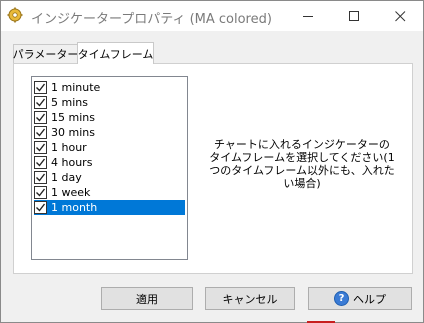 This screenshot has width=424, height=323. I want to click on list-item: 1 minute, so click(109, 87).